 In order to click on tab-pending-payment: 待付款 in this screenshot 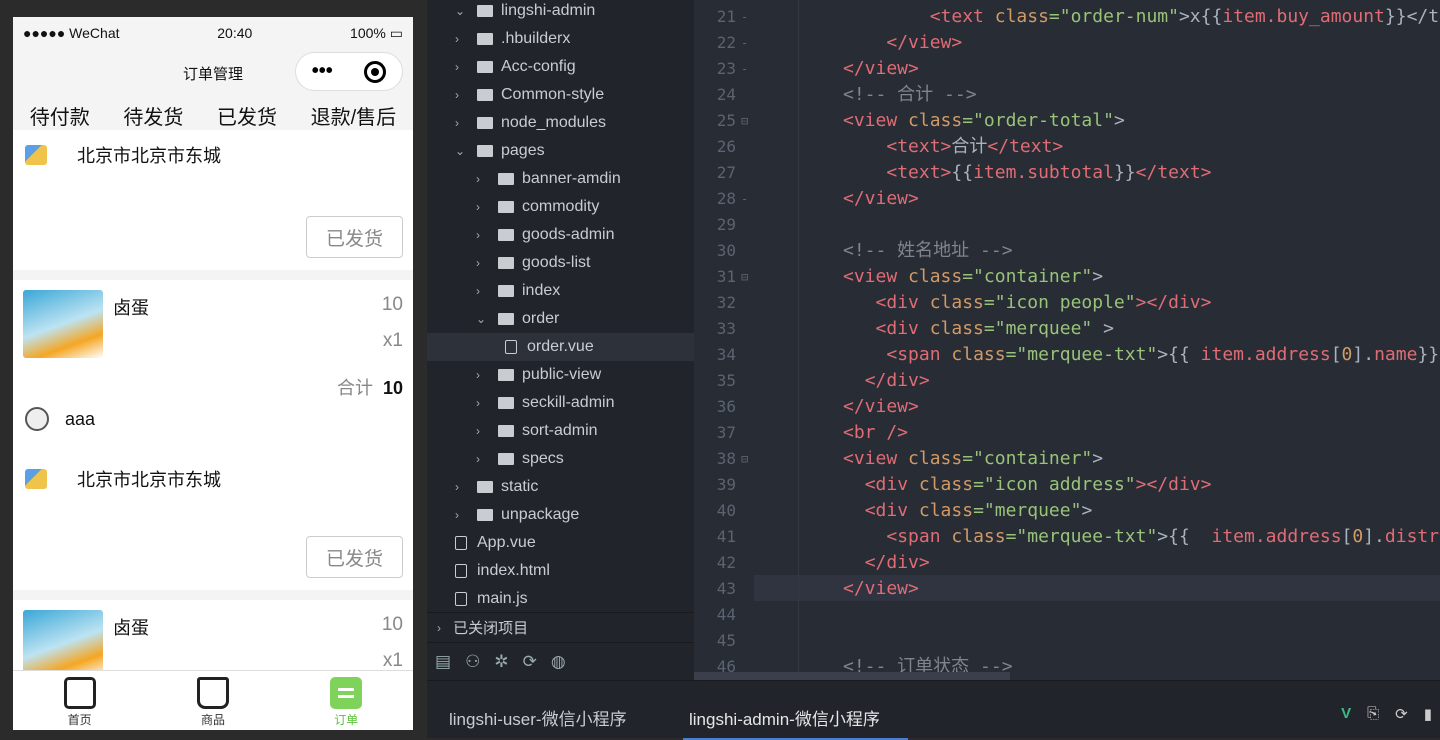, I will do `click(60, 111)`.